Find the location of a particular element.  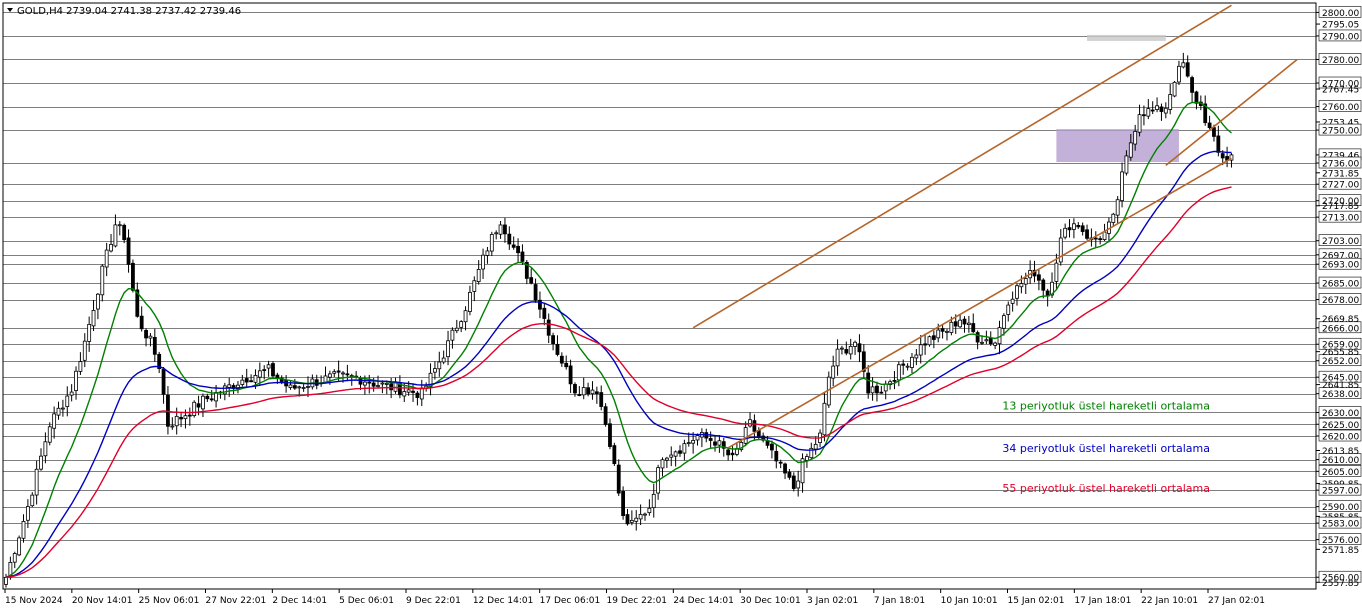

time-tick-label: 2 Dec 14:01 is located at coordinates (299, 601).